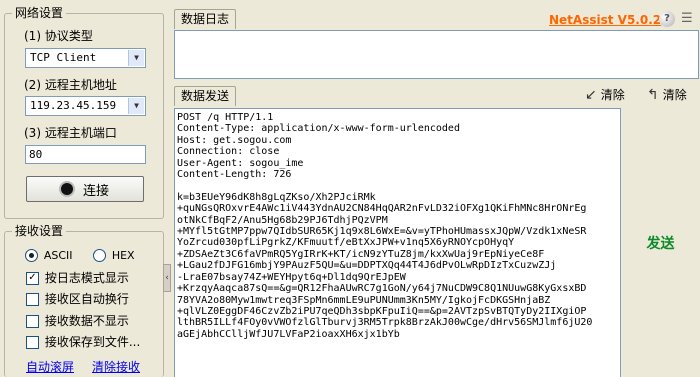 Image resolution: width=700 pixels, height=377 pixels. I want to click on checkbox-checked-icon: ✓, so click(32, 278).